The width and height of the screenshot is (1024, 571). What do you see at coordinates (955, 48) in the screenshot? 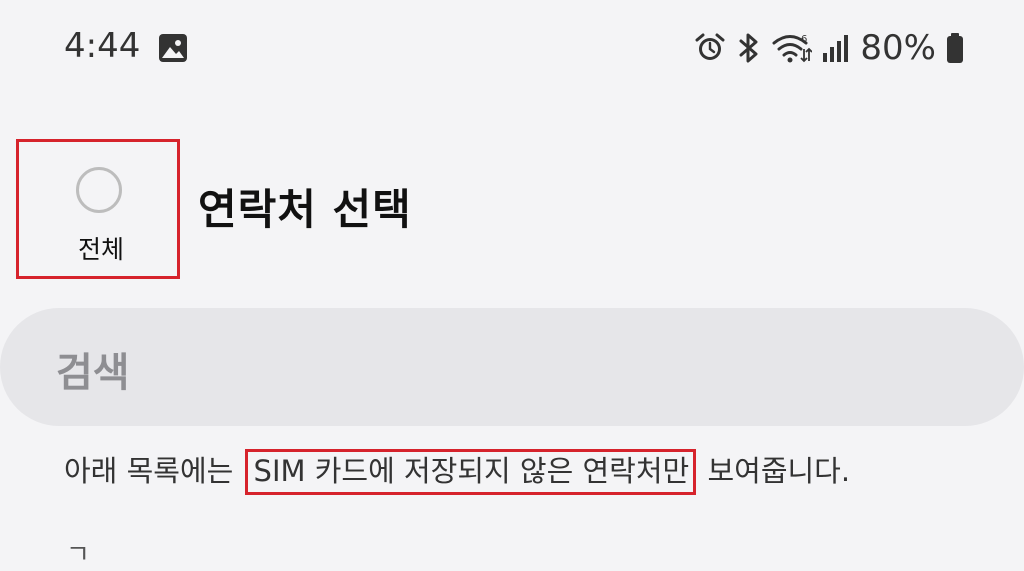
I see `battery-icon` at bounding box center [955, 48].